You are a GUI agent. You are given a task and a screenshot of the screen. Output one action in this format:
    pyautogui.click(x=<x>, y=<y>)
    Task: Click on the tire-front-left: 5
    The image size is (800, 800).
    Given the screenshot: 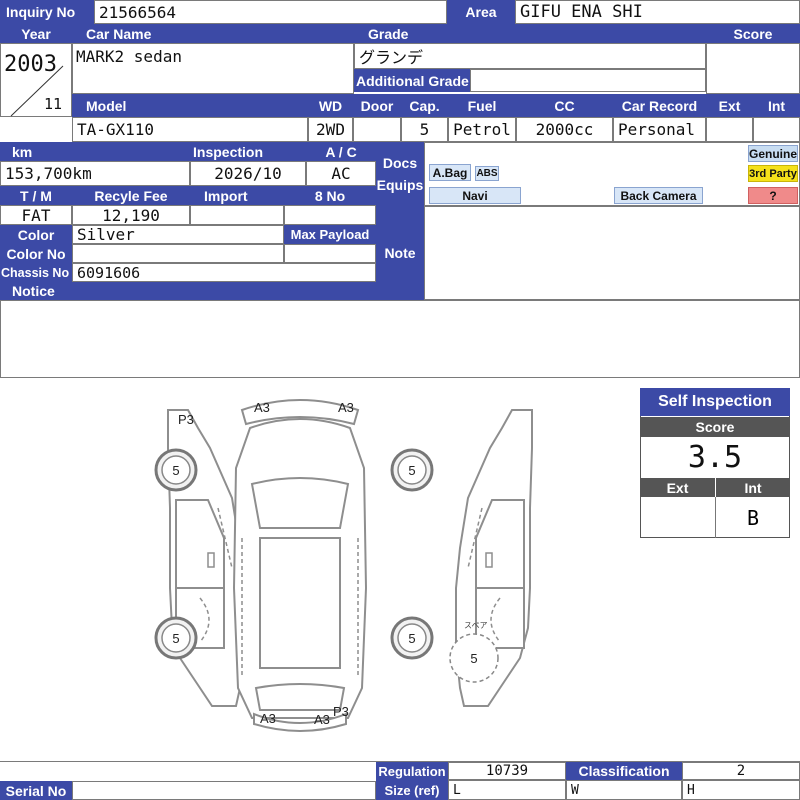 What is the action you would take?
    pyautogui.click(x=176, y=470)
    